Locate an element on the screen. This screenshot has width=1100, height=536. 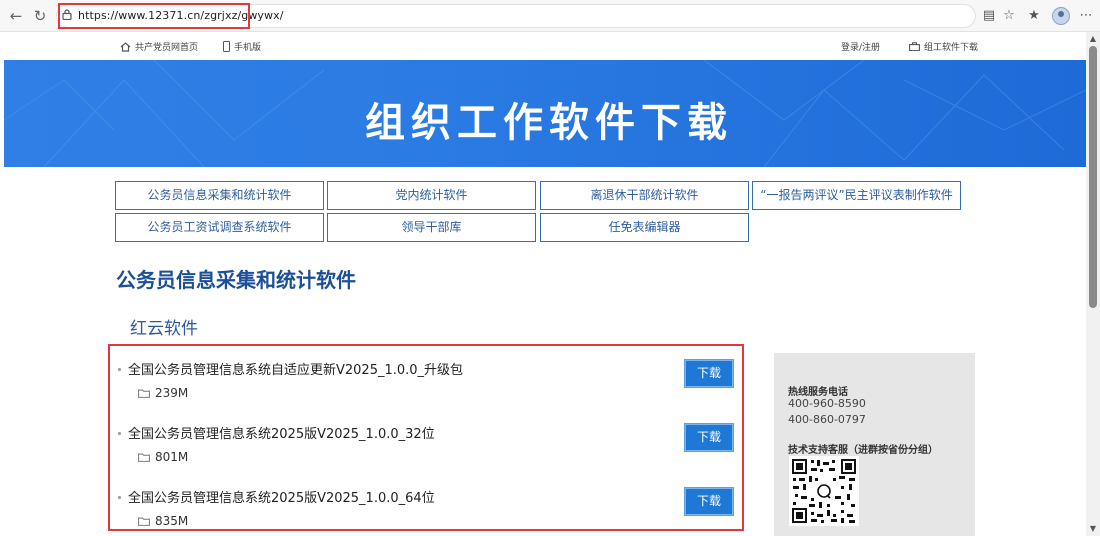
mobile-link: 手机版 is located at coordinates (242, 46).